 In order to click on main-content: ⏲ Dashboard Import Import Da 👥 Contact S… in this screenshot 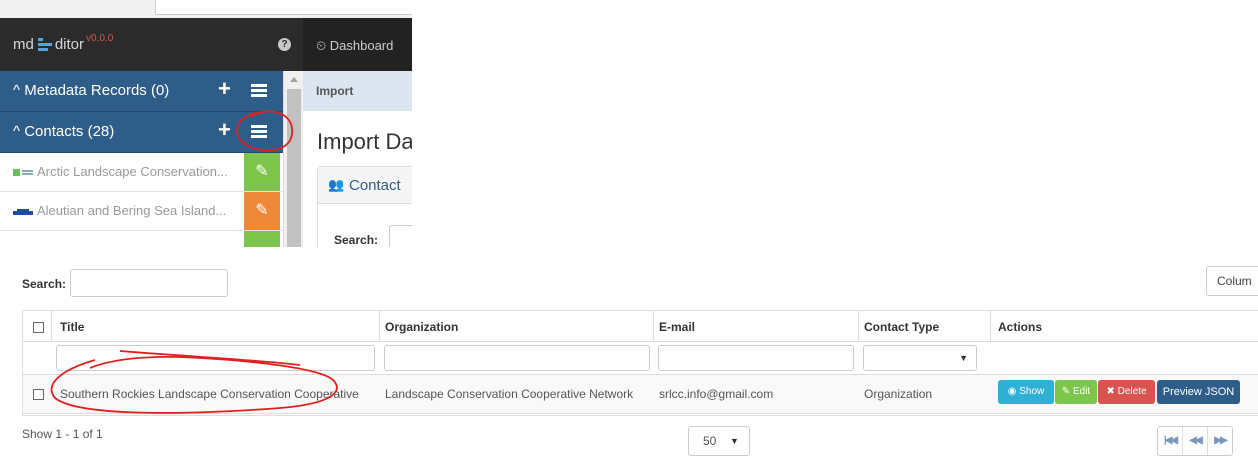, I will do `click(357, 132)`.